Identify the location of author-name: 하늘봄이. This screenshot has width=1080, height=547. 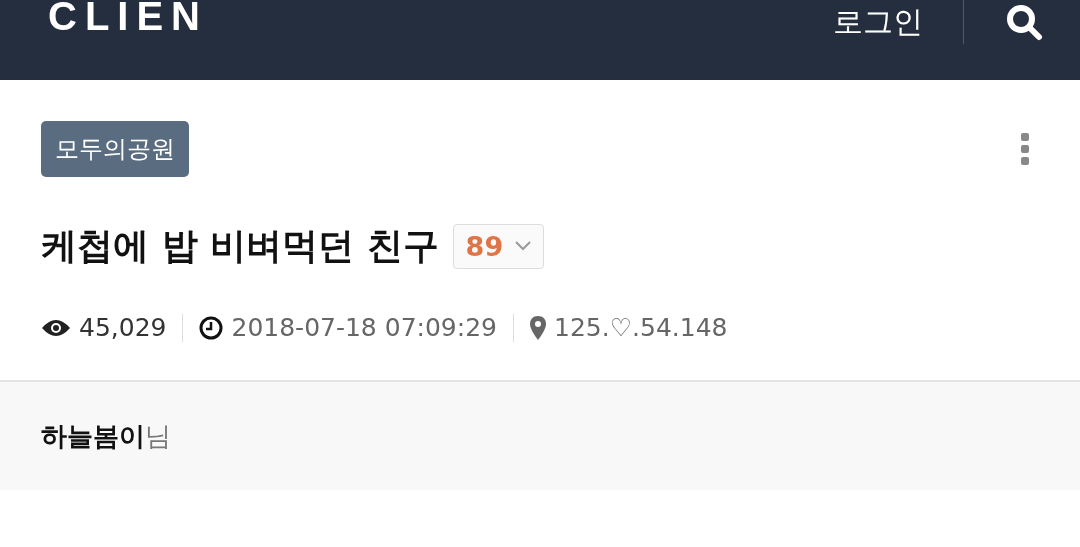
(93, 436).